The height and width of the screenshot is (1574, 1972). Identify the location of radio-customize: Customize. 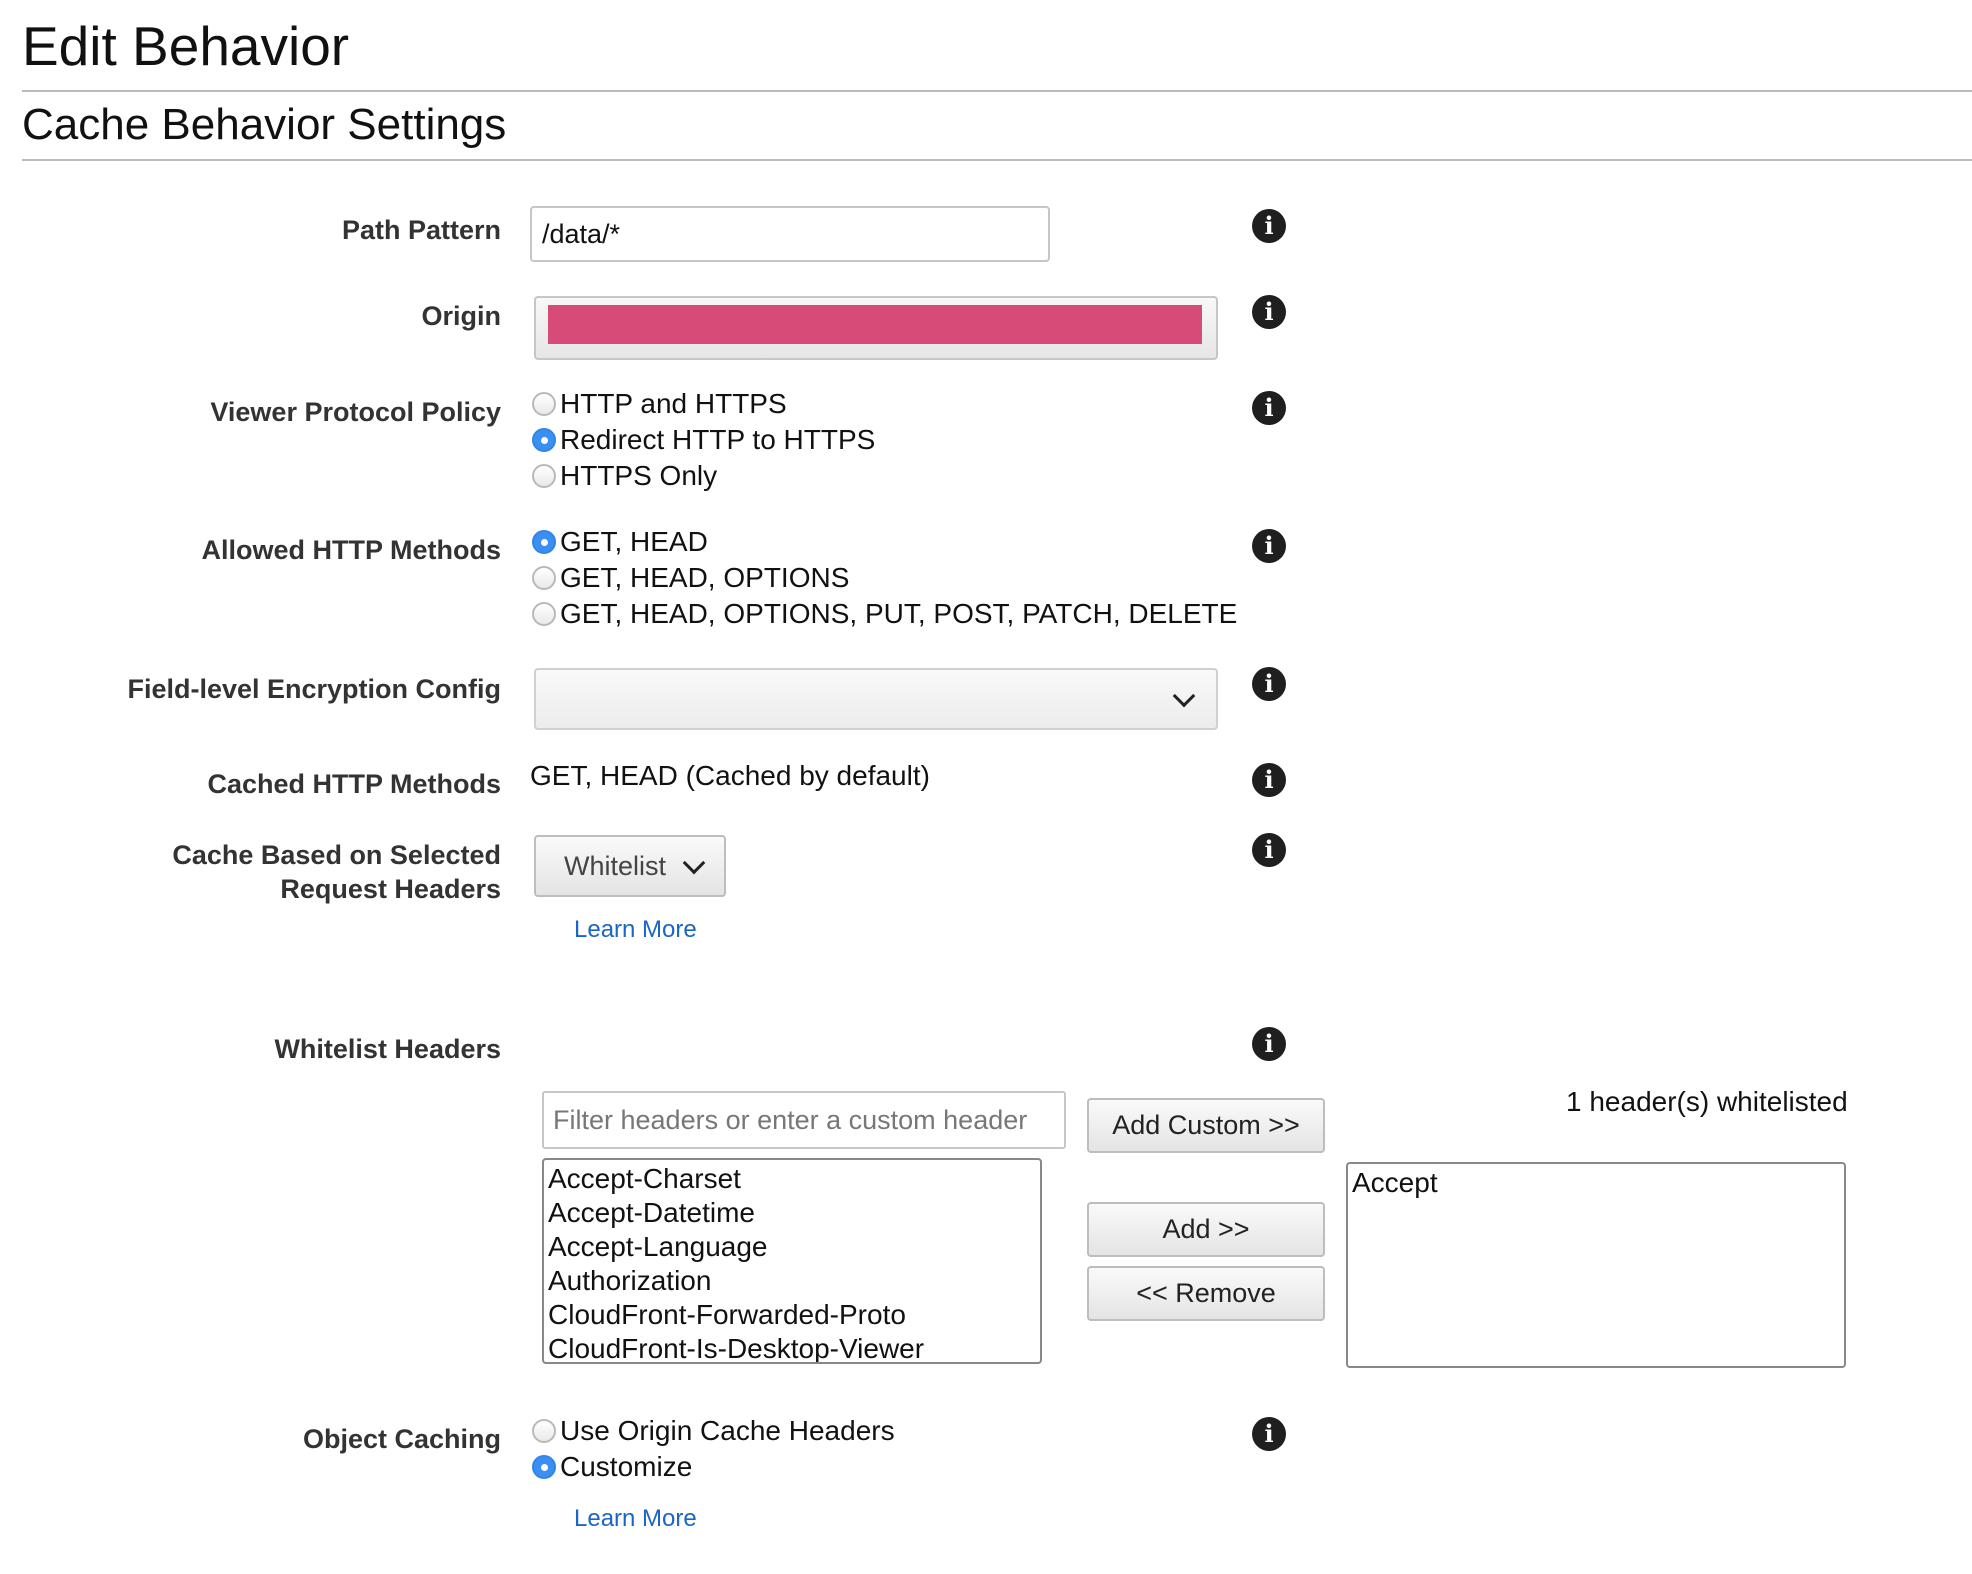
(612, 1467).